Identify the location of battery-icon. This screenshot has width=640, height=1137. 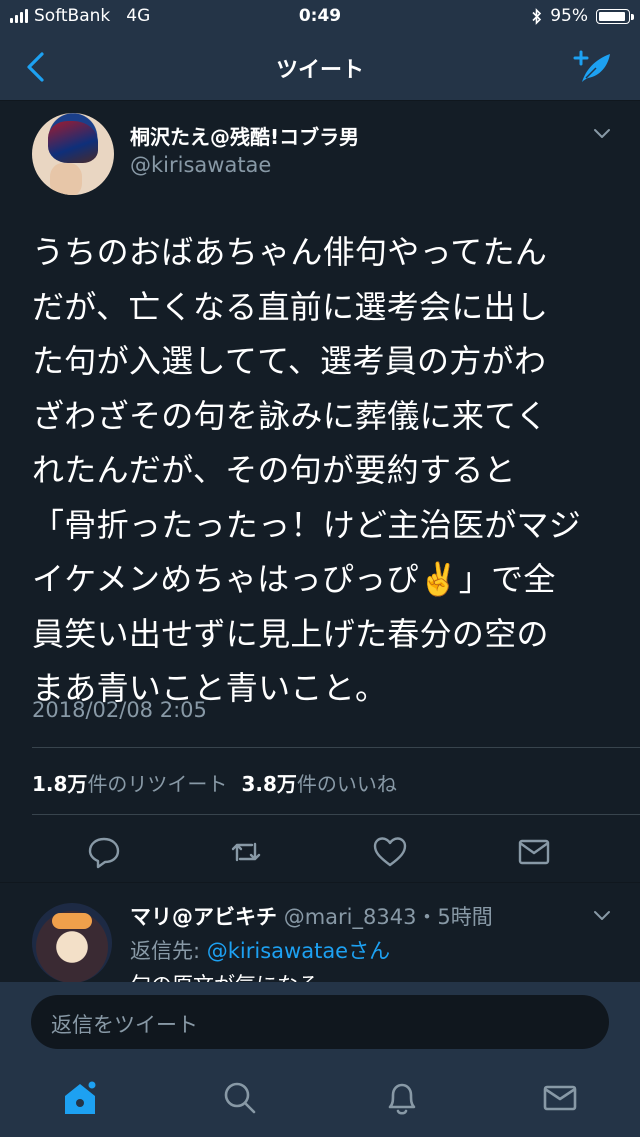
(615, 16).